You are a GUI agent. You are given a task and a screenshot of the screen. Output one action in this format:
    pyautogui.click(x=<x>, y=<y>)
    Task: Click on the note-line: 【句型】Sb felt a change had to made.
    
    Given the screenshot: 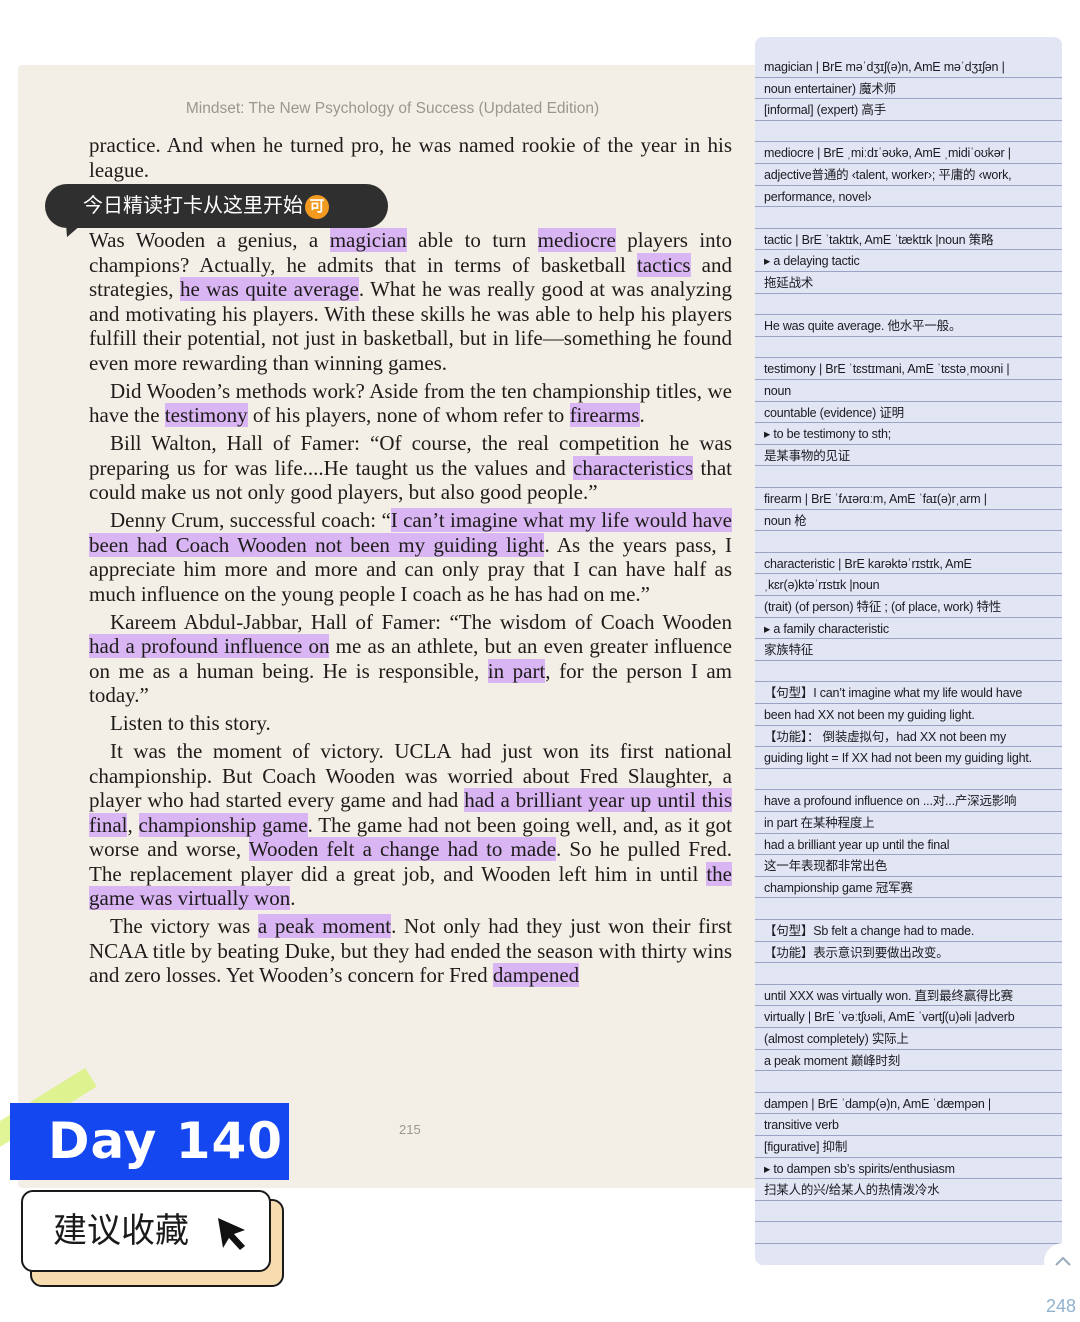 What is the action you would take?
    pyautogui.click(x=908, y=931)
    